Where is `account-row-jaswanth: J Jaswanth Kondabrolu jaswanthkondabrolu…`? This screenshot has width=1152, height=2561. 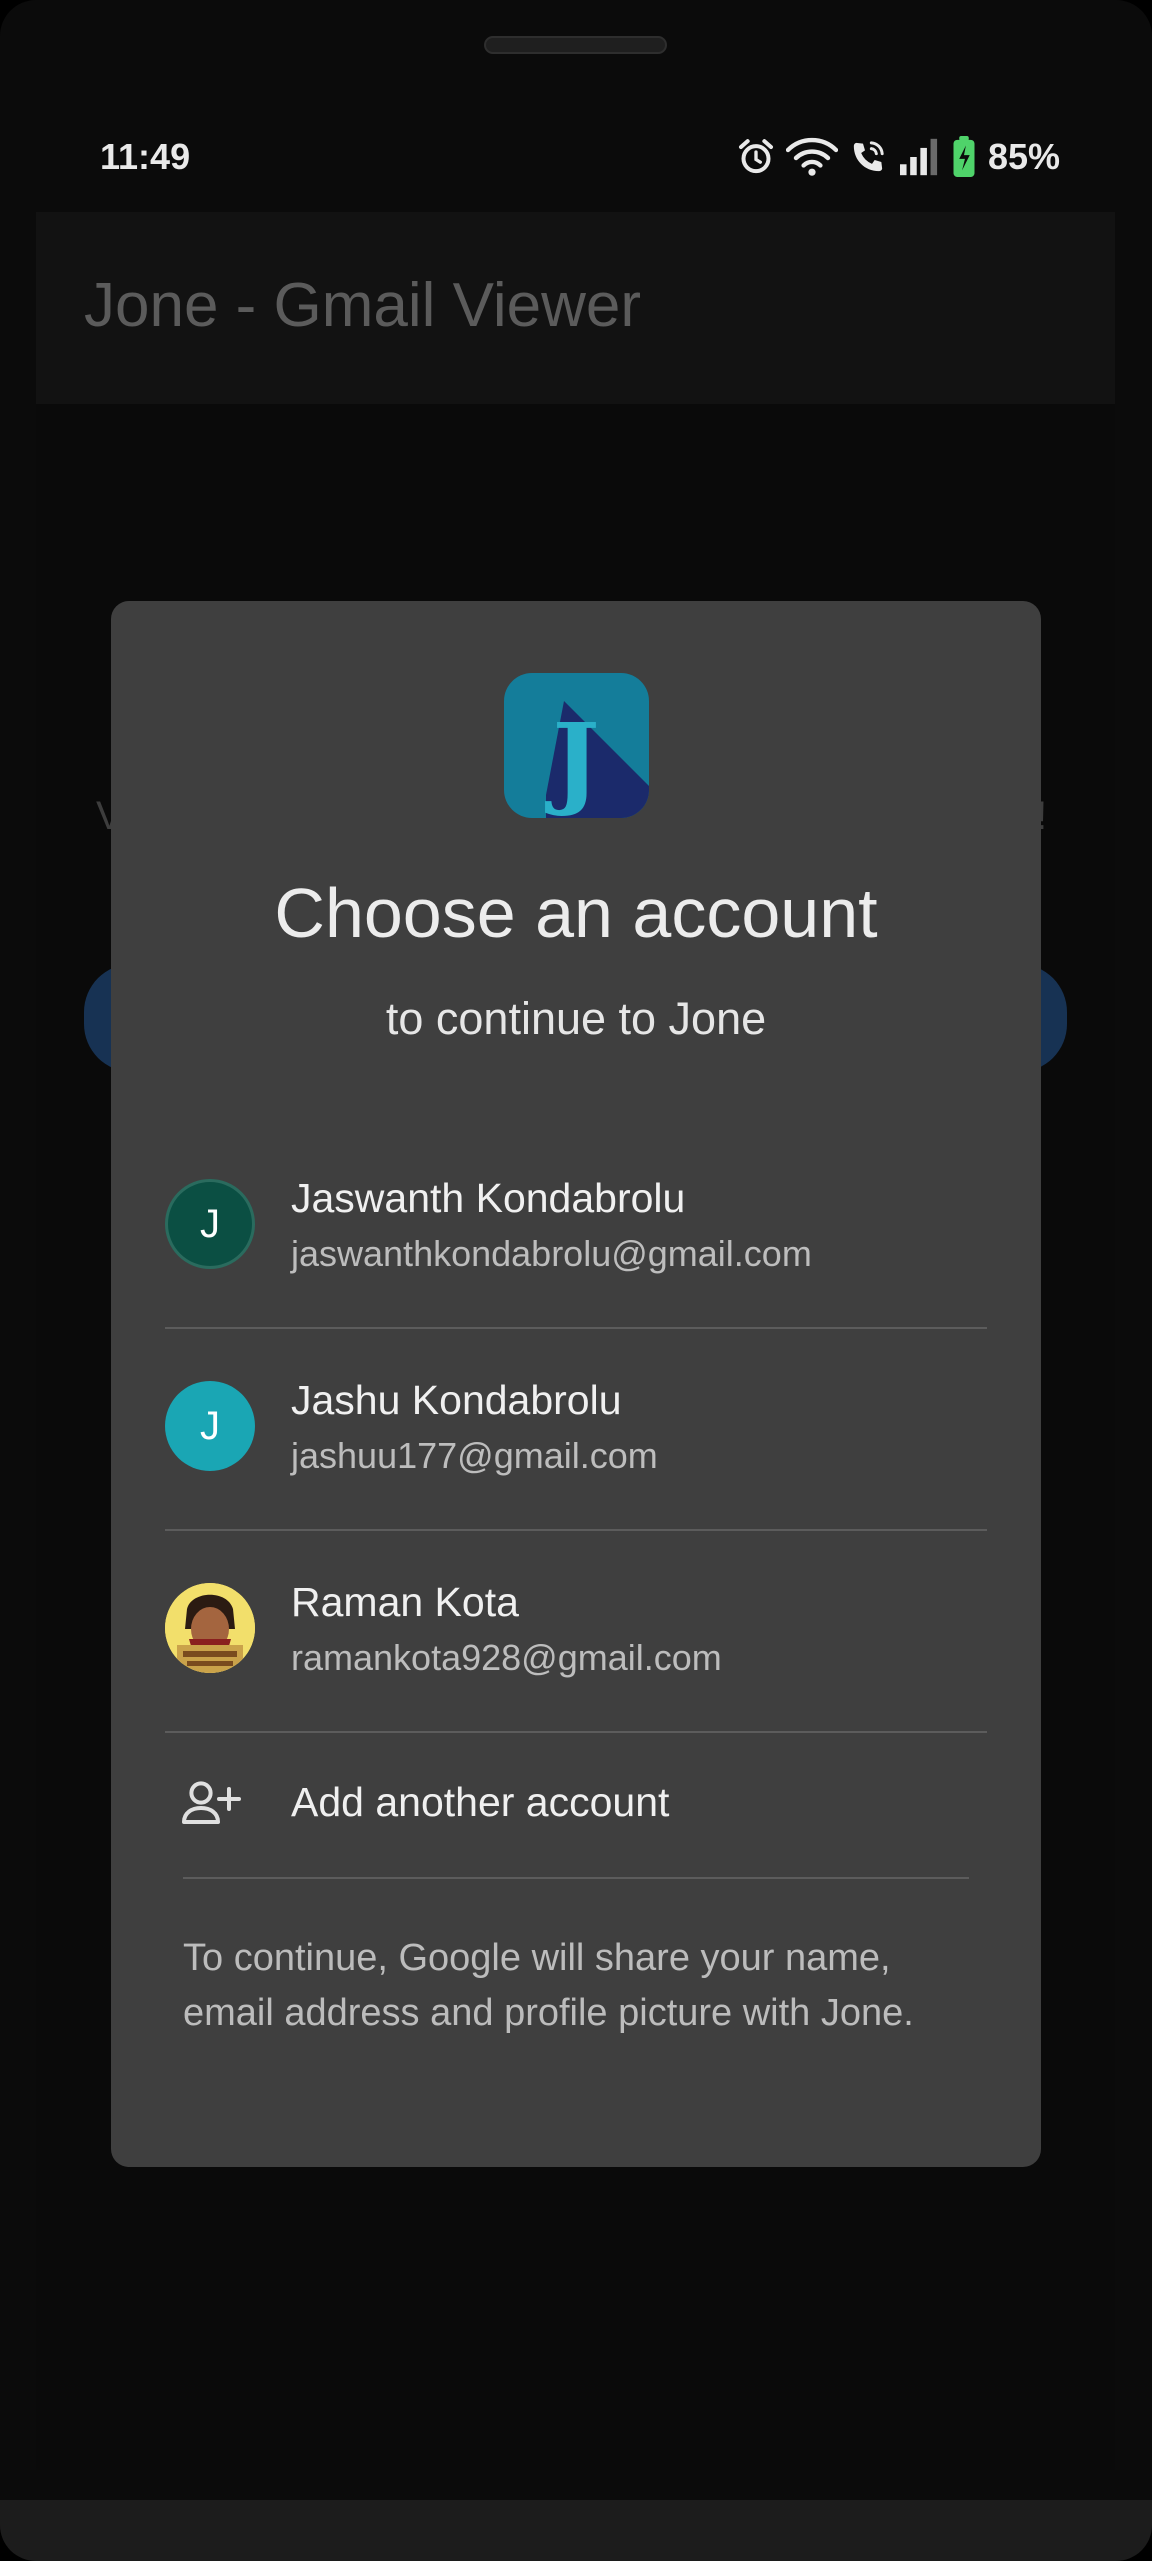
account-row-jaswanth: J Jaswanth Kondabrolu jaswanthkondabrolu… is located at coordinates (576, 1229).